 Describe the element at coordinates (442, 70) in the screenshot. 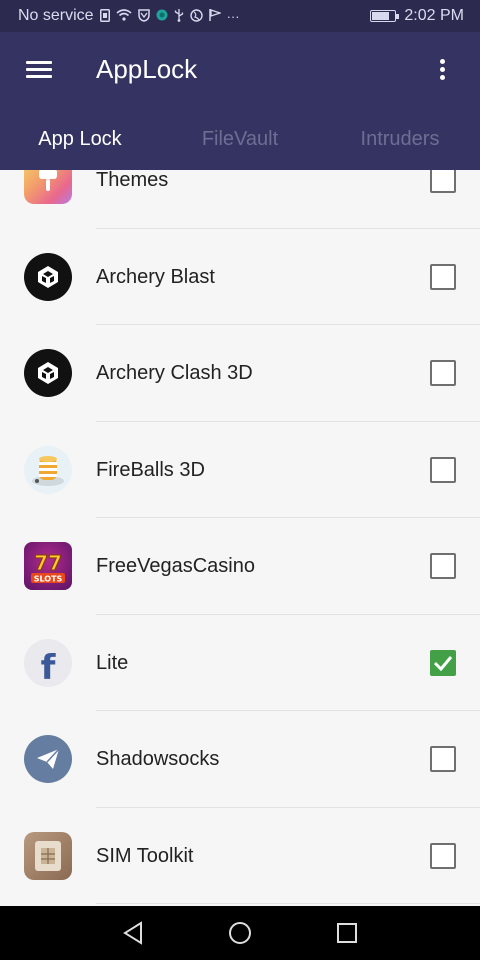

I see `more-vert-icon` at that location.